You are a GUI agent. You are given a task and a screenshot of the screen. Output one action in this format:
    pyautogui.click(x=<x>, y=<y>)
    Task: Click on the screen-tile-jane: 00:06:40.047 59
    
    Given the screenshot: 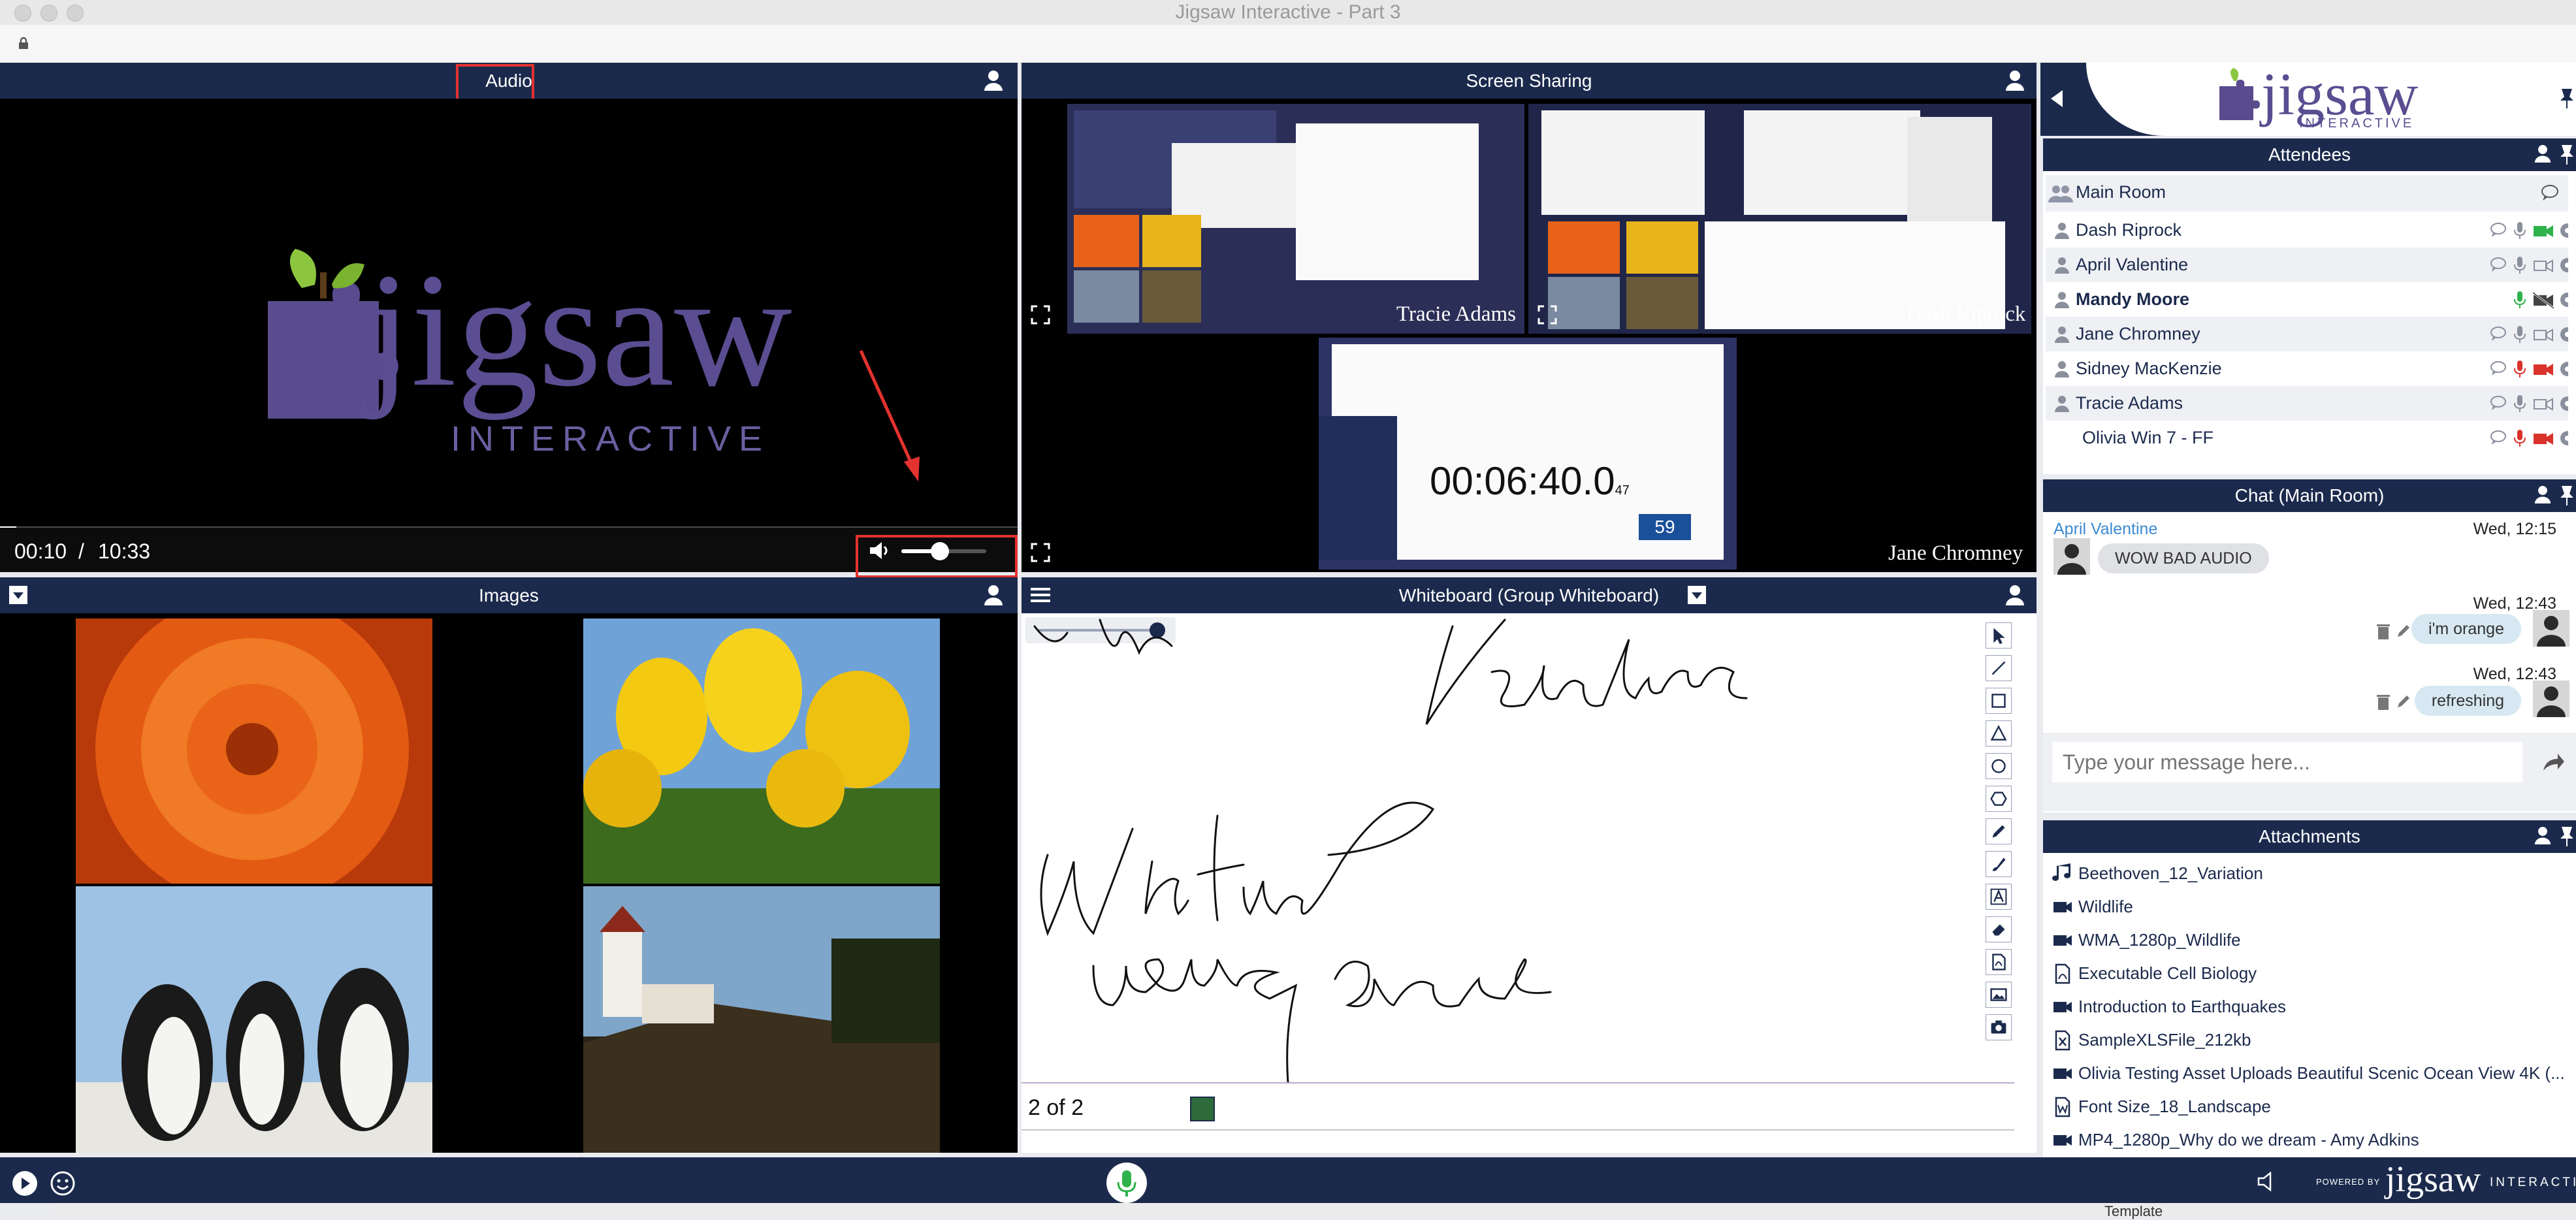 What is the action you would take?
    pyautogui.click(x=1528, y=454)
    